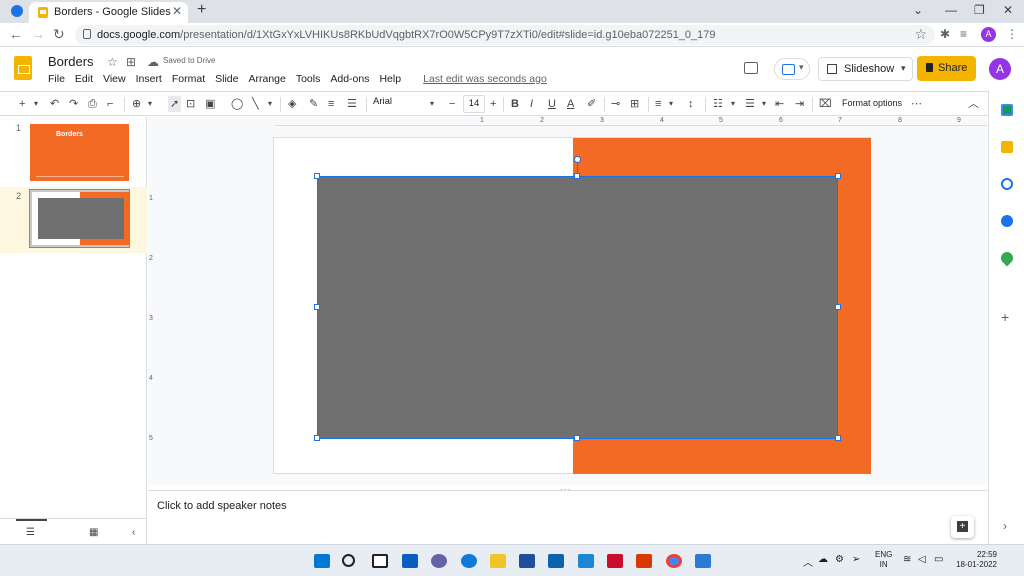 This screenshot has height=576, width=1024. I want to click on account-avatar: A, so click(1000, 69).